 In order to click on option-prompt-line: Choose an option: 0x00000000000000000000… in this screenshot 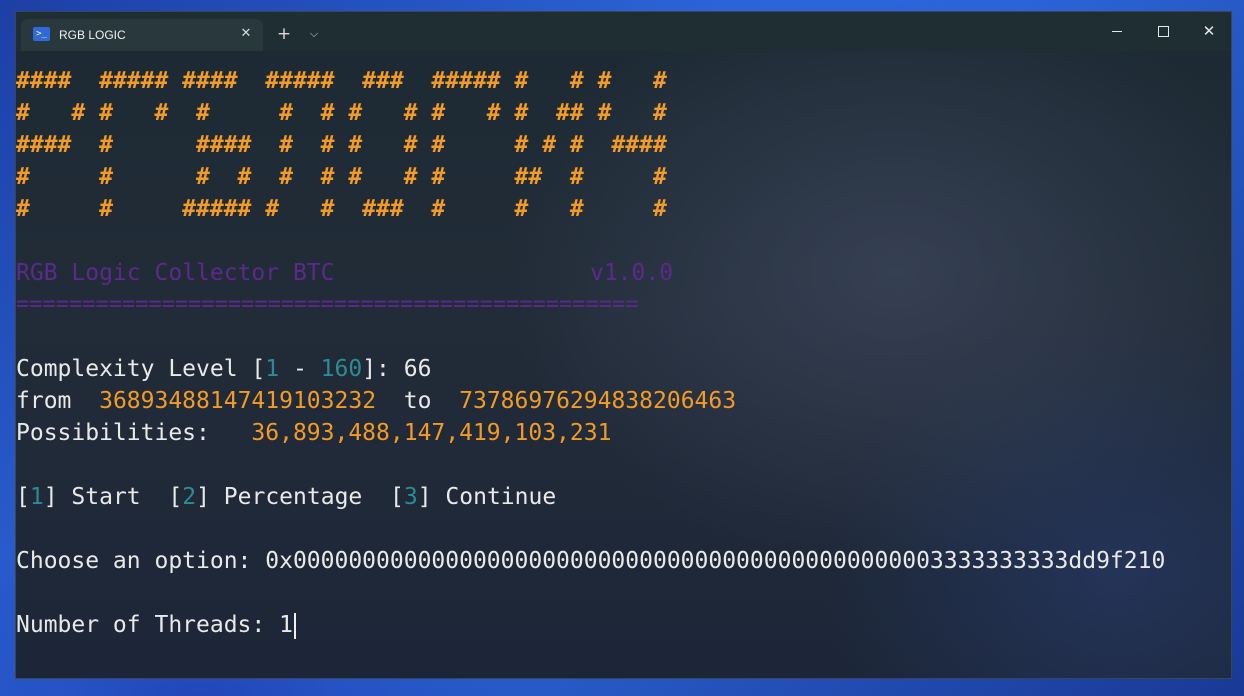, I will do `click(590, 561)`.